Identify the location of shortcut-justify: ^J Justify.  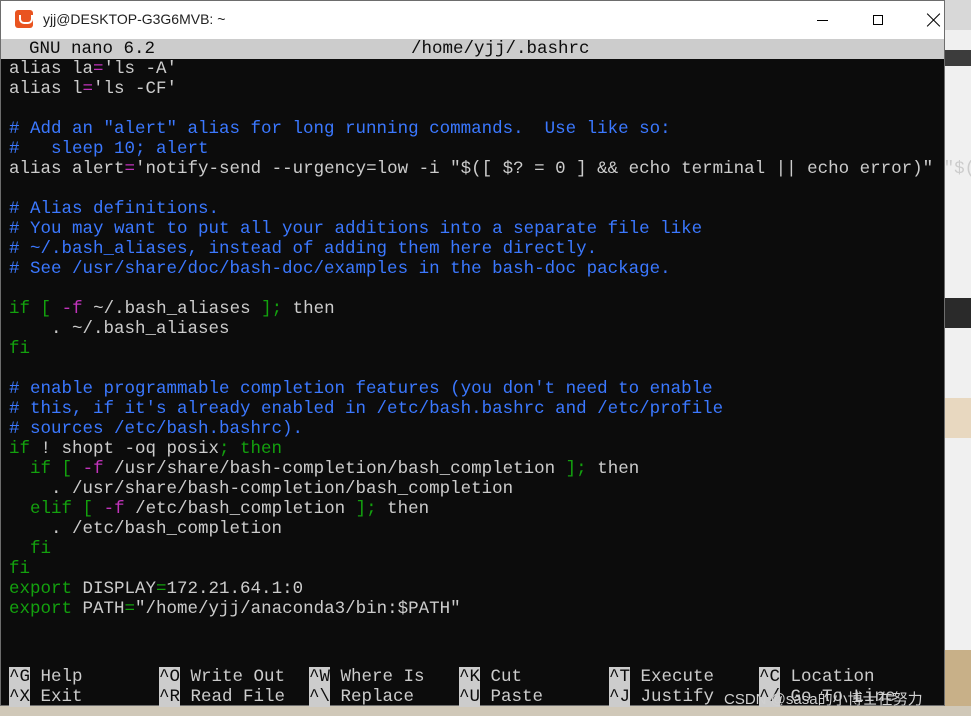
(661, 697).